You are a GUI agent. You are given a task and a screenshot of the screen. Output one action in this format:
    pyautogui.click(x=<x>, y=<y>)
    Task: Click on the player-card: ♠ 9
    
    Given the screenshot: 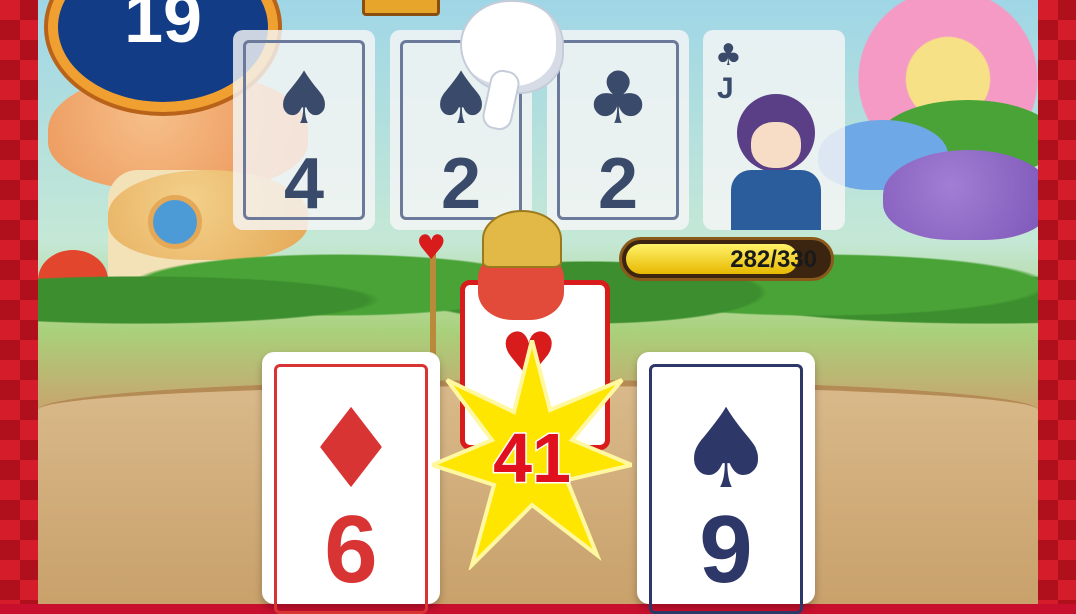 What is the action you would take?
    pyautogui.click(x=726, y=483)
    